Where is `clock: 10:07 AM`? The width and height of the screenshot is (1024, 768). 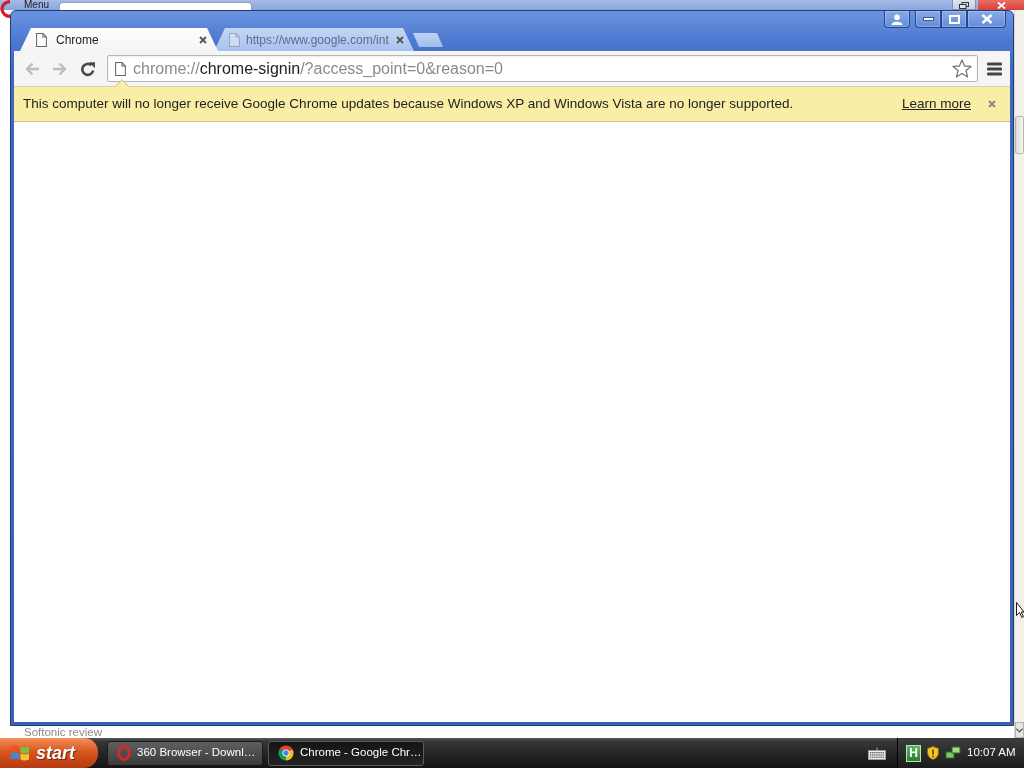
clock: 10:07 AM is located at coordinates (992, 753).